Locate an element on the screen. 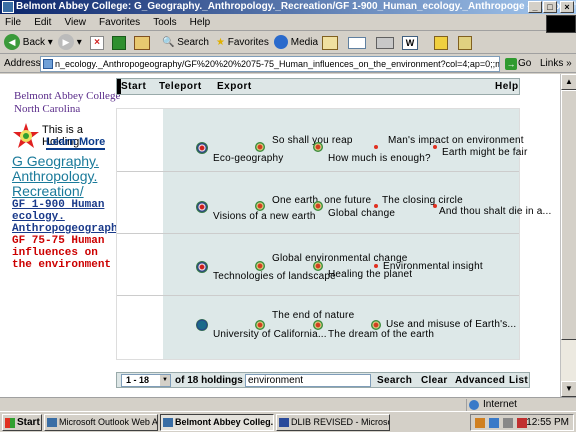 The width and height of the screenshot is (576, 432). clear-button: Clear is located at coordinates (434, 380).